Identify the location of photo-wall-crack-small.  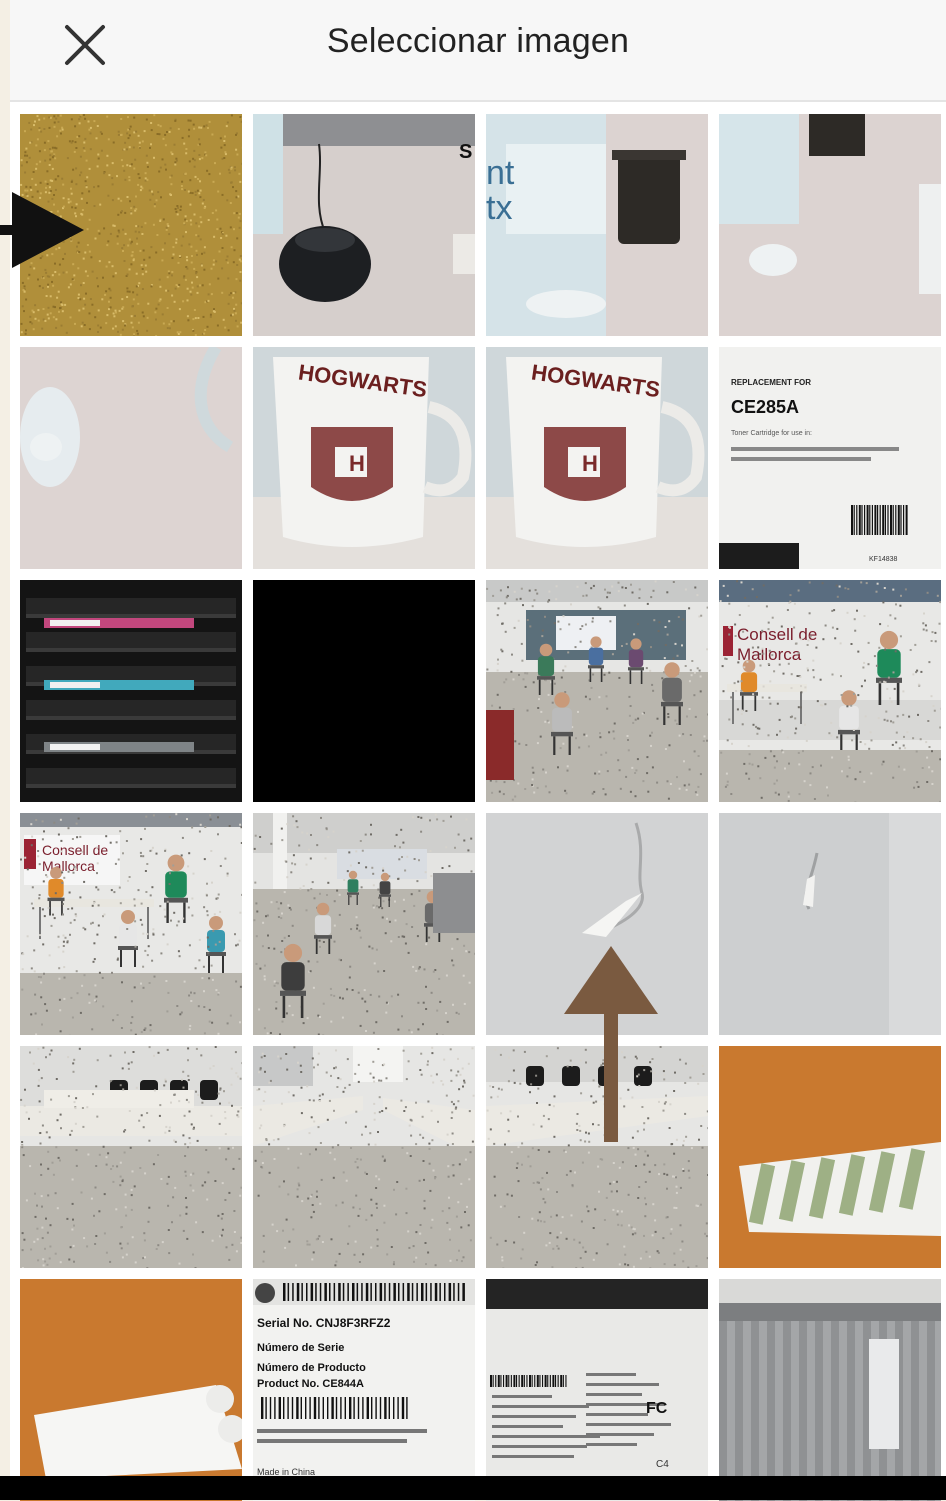
(830, 924).